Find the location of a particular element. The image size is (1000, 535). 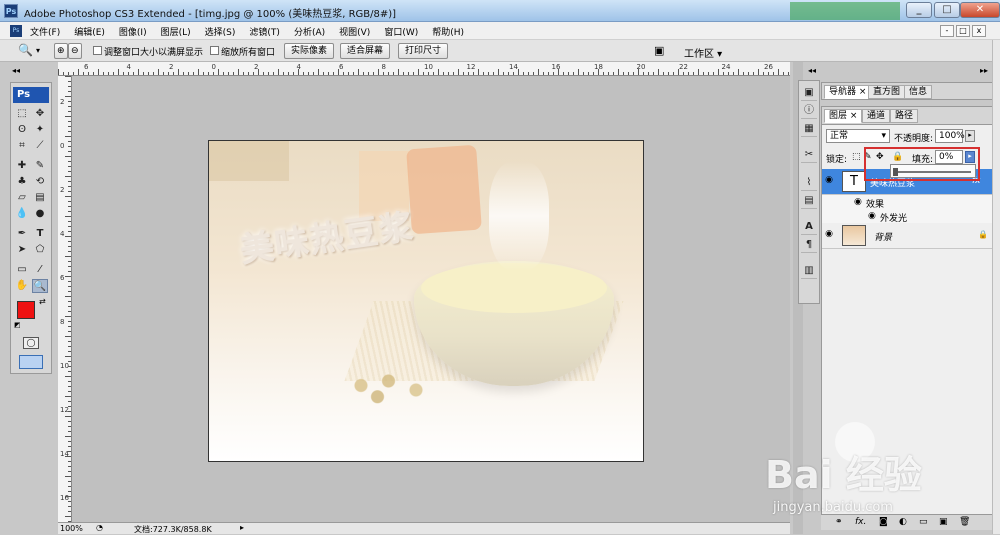

fill-slider-track is located at coordinates (933, 172).